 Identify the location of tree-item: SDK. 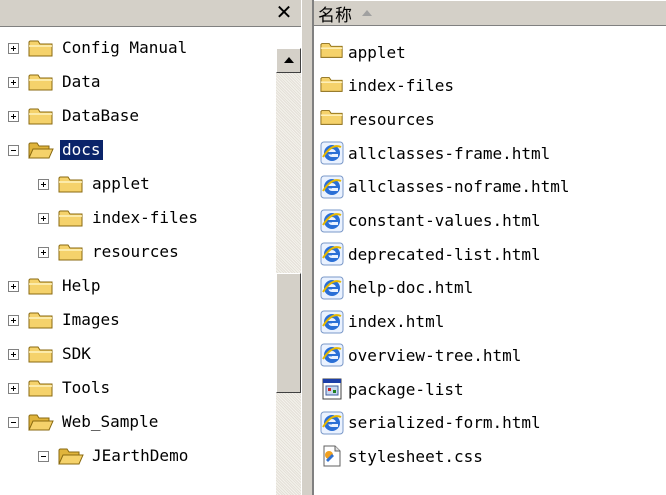
(50, 354).